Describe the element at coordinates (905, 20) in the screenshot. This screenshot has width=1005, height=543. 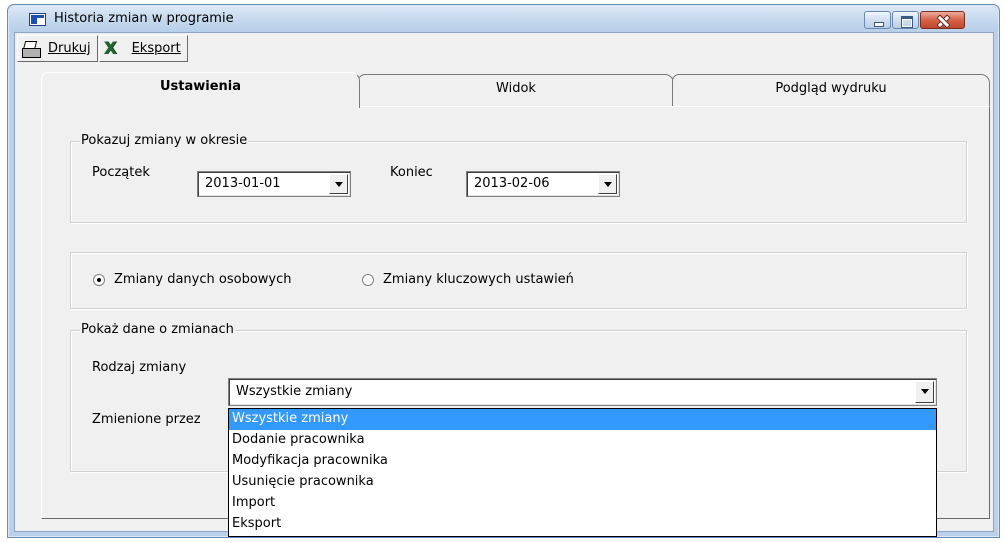
I see `maximize-button` at that location.